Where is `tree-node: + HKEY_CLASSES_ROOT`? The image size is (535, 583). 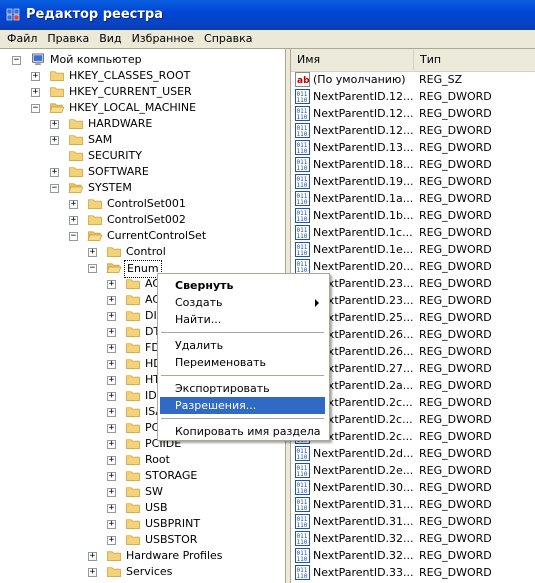
tree-node: + HKEY_CLASSES_ROOT is located at coordinates (142, 76).